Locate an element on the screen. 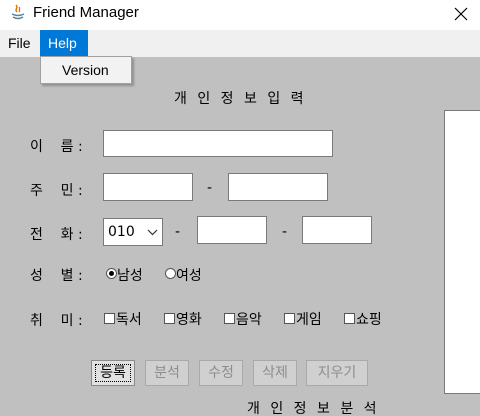 Image resolution: width=480 pixels, height=416 pixels. chevron-down-icon is located at coordinates (152, 232).